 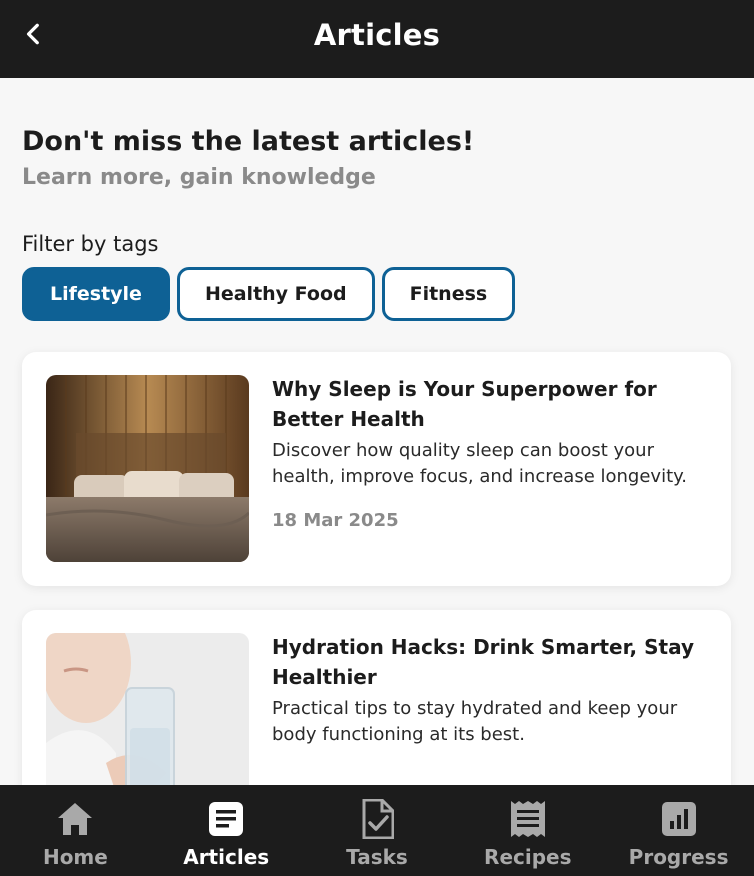 What do you see at coordinates (226, 819) in the screenshot?
I see `article-icon` at bounding box center [226, 819].